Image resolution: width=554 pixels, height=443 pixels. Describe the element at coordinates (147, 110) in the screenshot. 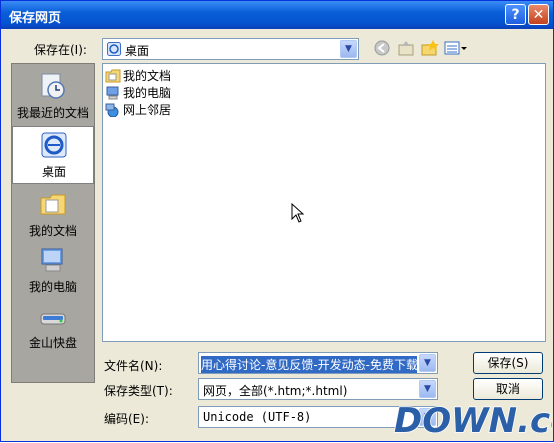

I see `file-name: 网上邻居` at that location.